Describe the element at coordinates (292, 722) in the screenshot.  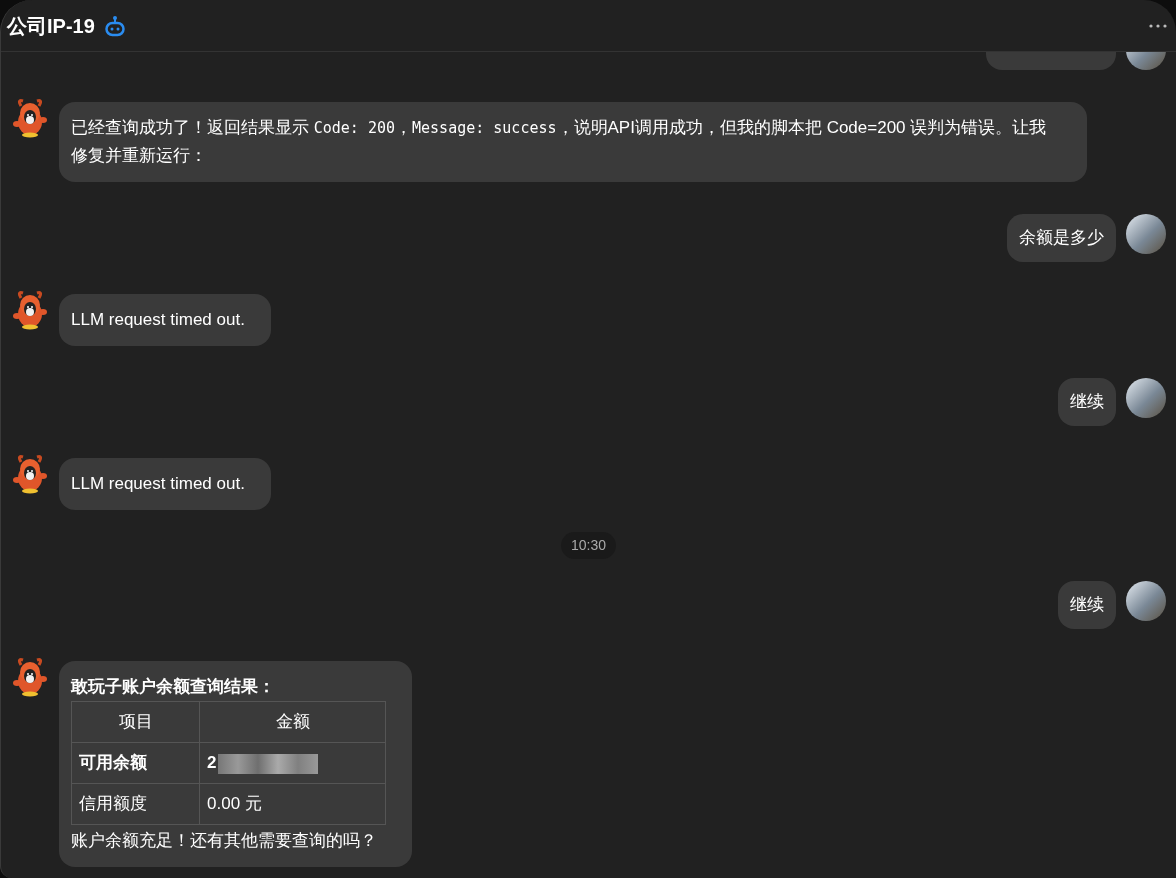
I see `table-header: 金额` at that location.